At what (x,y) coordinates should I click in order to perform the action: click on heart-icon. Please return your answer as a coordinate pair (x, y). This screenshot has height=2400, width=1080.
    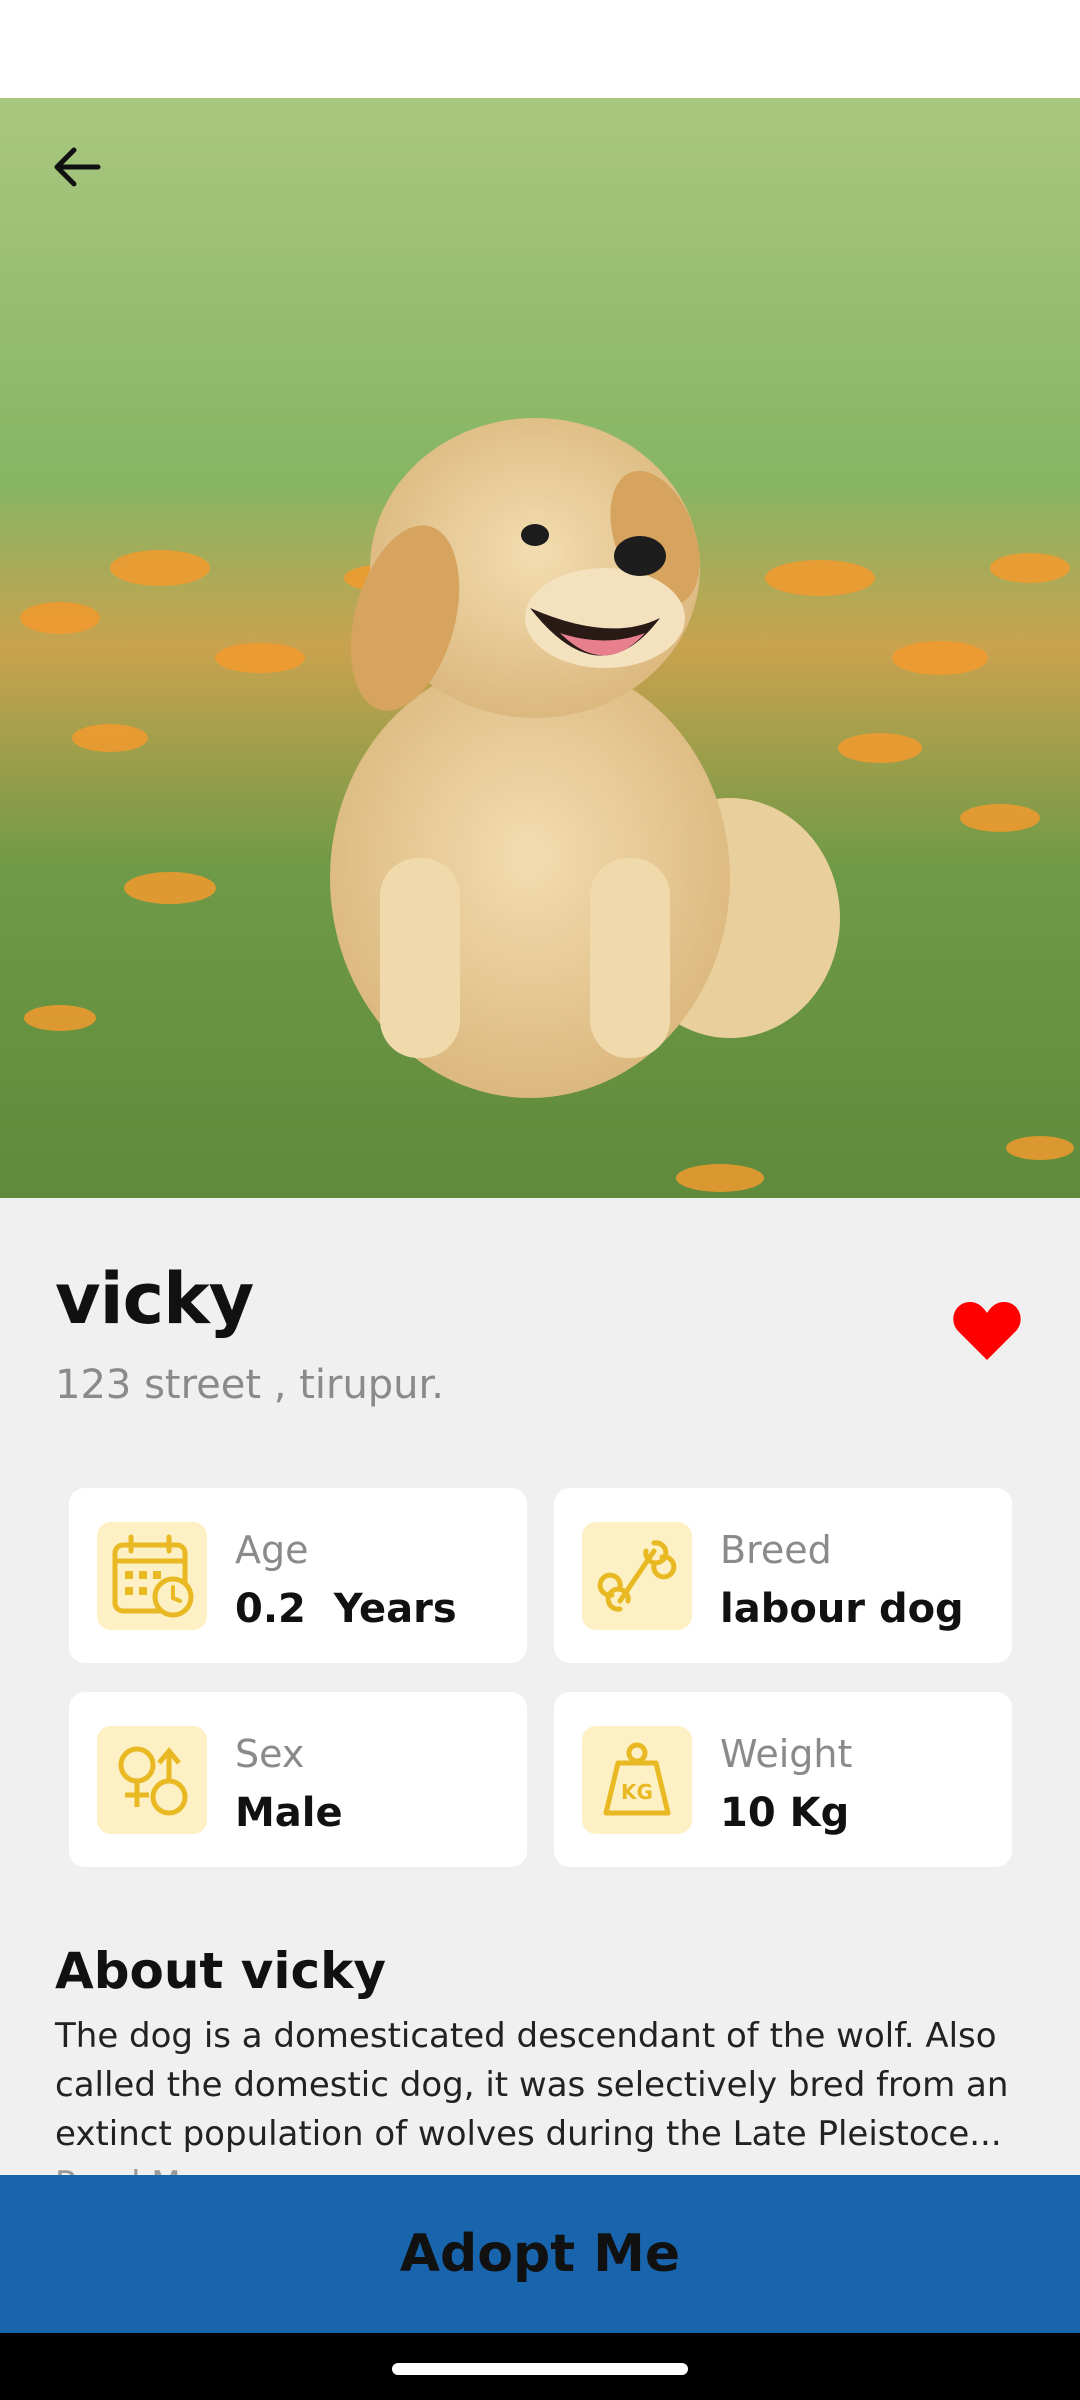
    Looking at the image, I should click on (987, 1331).